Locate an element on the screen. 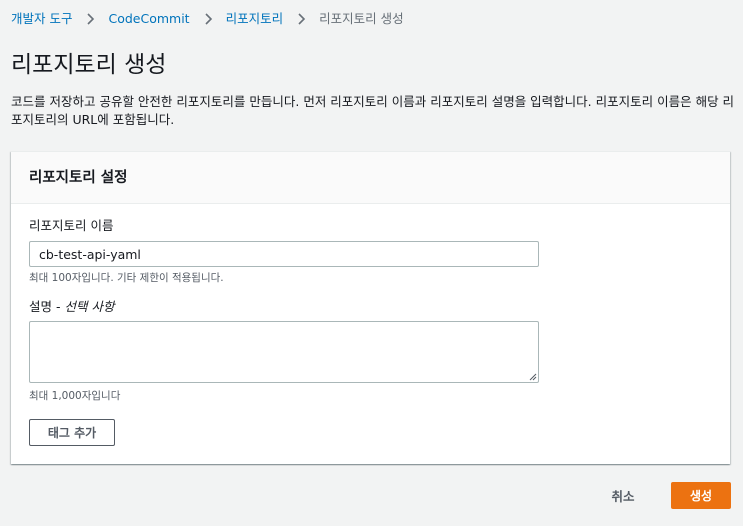 This screenshot has height=526, width=743. description-label: 설명 - 선택 사항 is located at coordinates (71, 307).